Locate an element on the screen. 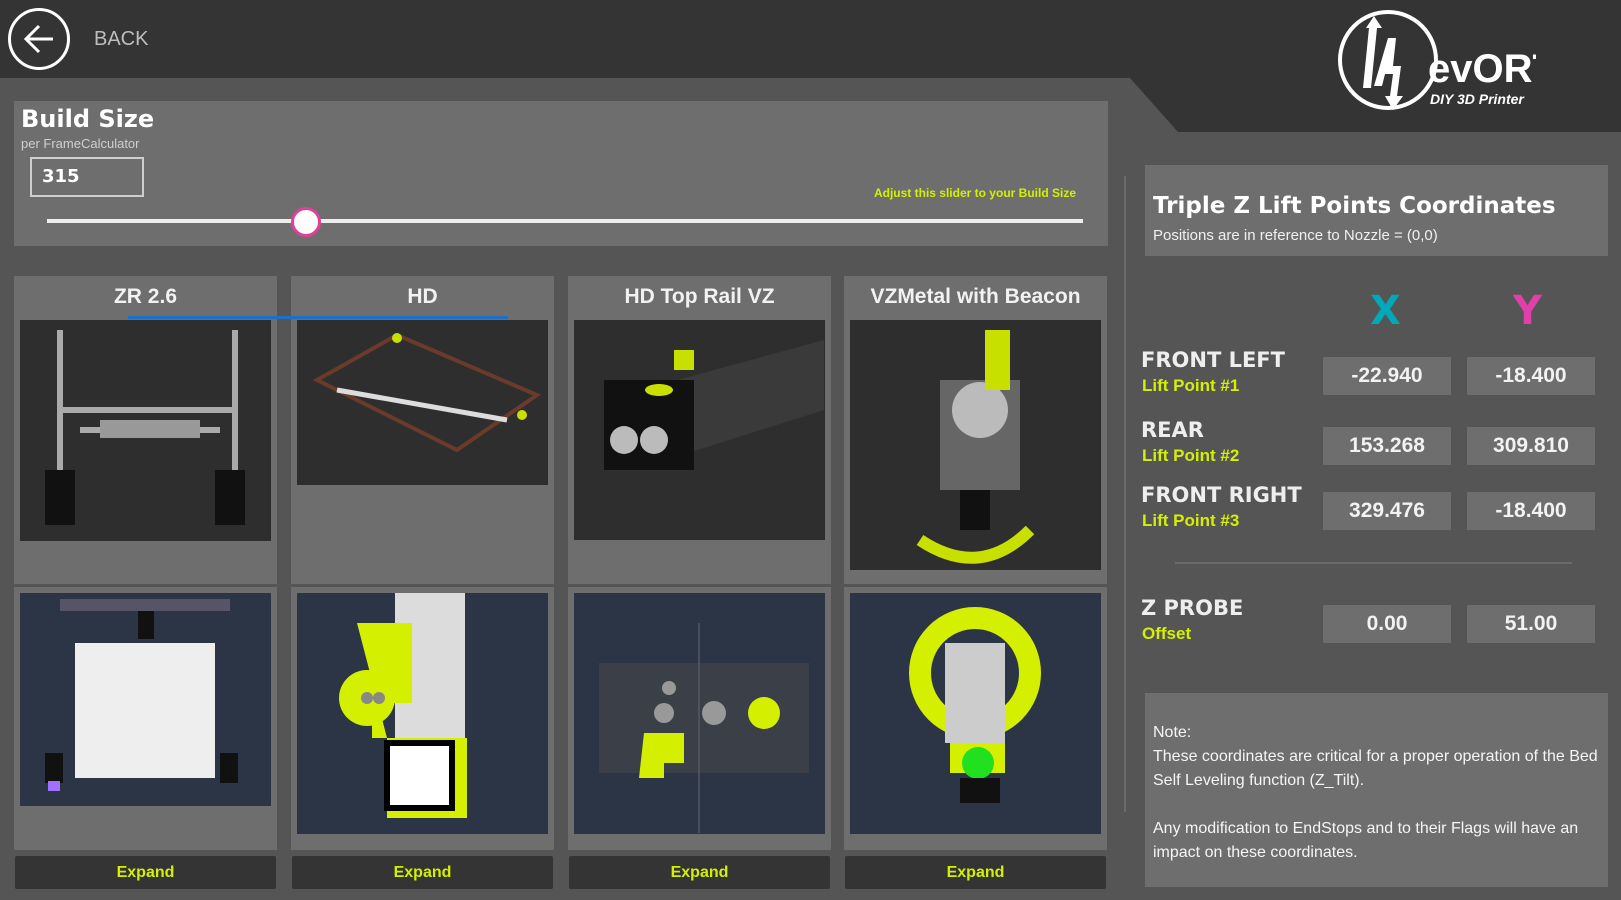  lift-point-3-y-value: -18.400 is located at coordinates (1531, 511).